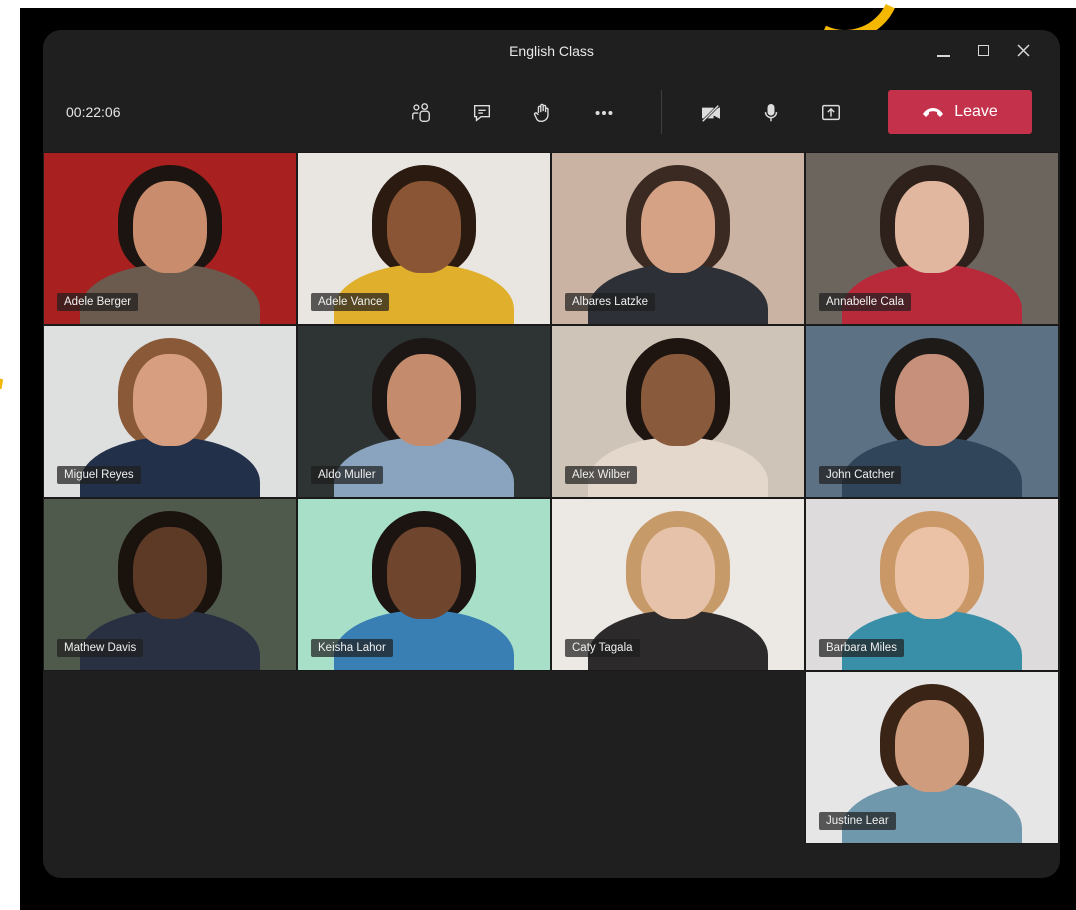  What do you see at coordinates (604, 113) in the screenshot?
I see `more-icon` at bounding box center [604, 113].